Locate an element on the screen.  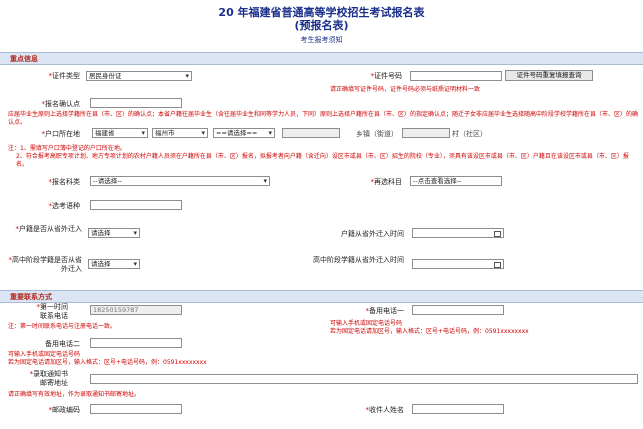
hukou-moved-label: *户籍是否从省外迁入 is located at coordinates (49, 229).